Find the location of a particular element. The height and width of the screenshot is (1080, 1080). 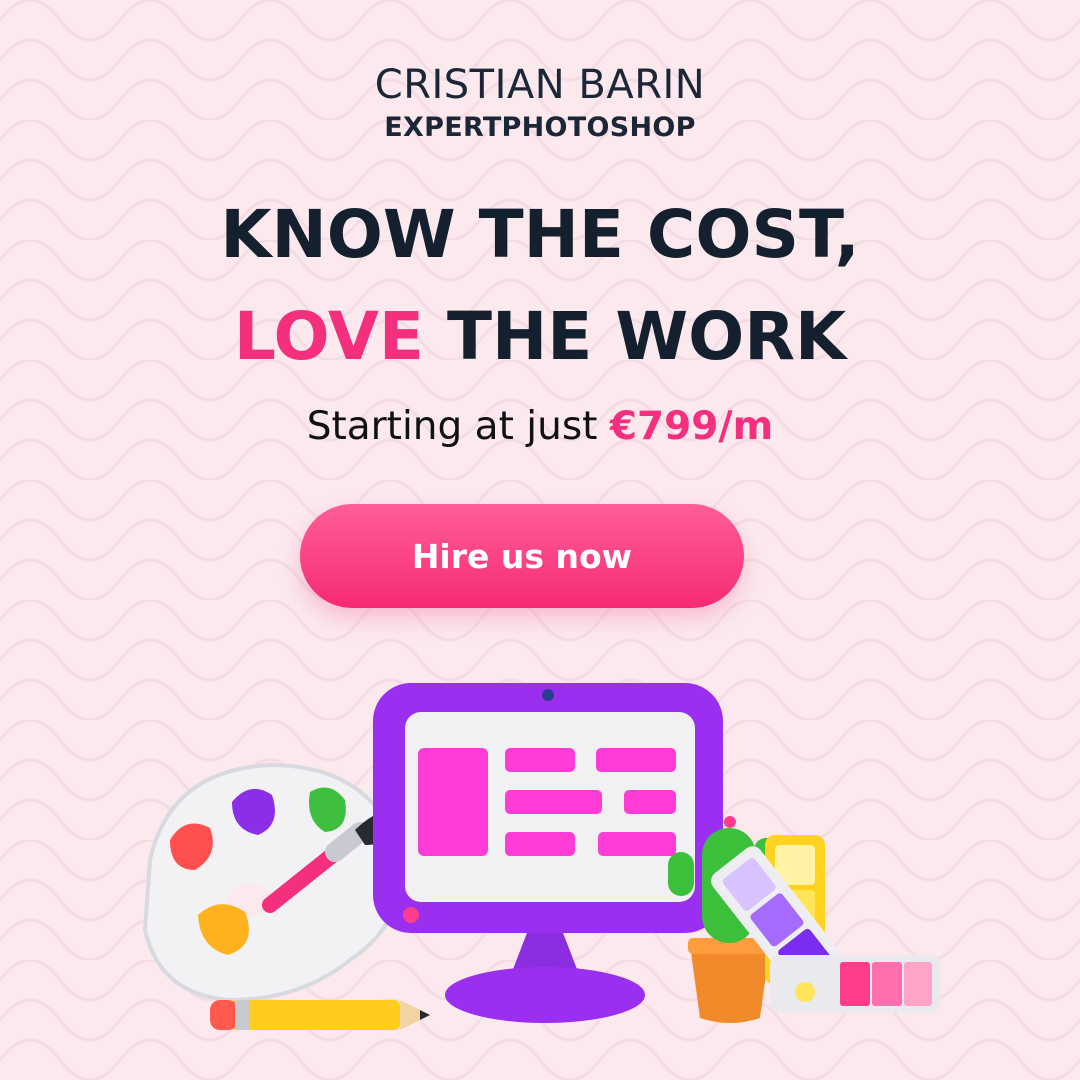

pencil-icon is located at coordinates (320, 1015).